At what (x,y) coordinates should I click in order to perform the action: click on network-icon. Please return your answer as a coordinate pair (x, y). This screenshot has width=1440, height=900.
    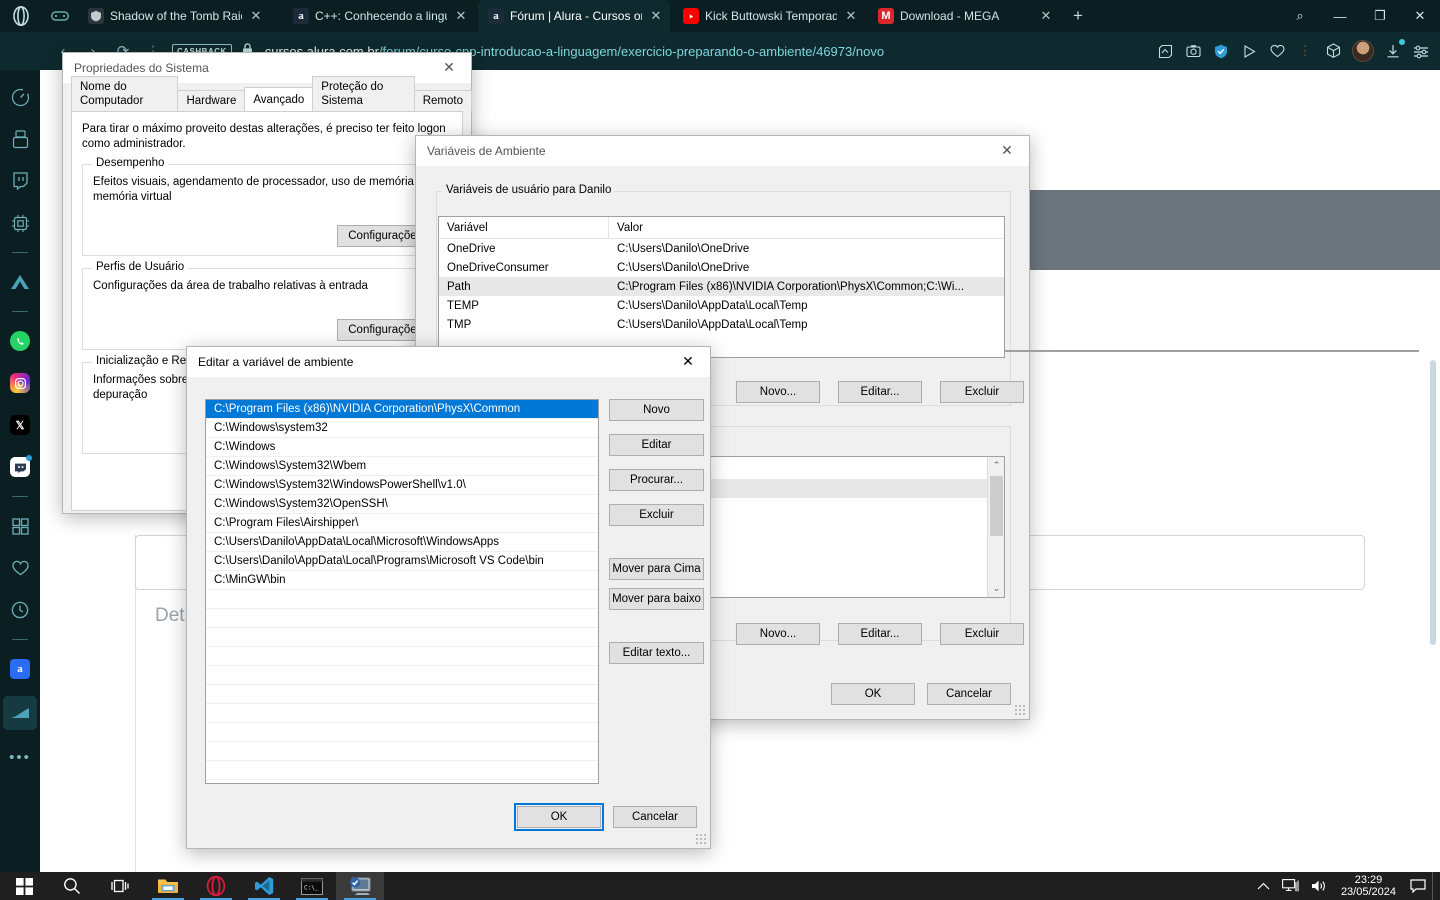
    Looking at the image, I should click on (1290, 886).